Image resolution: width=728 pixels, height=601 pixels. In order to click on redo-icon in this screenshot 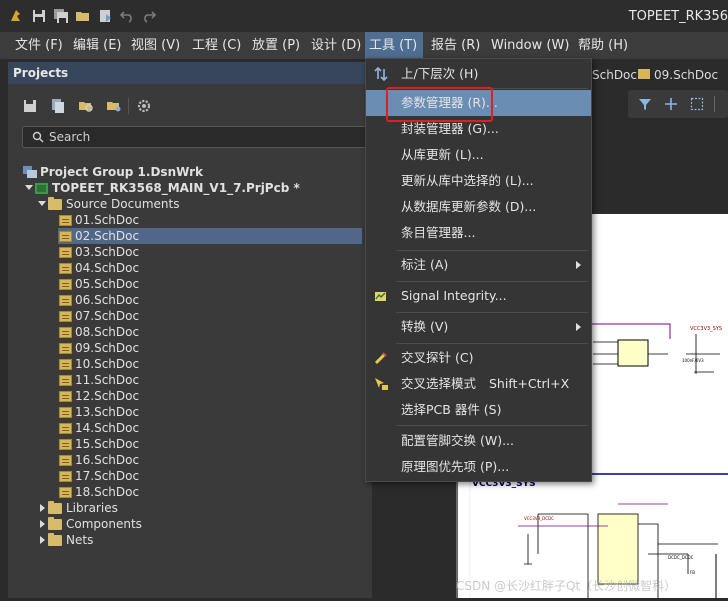, I will do `click(149, 16)`.